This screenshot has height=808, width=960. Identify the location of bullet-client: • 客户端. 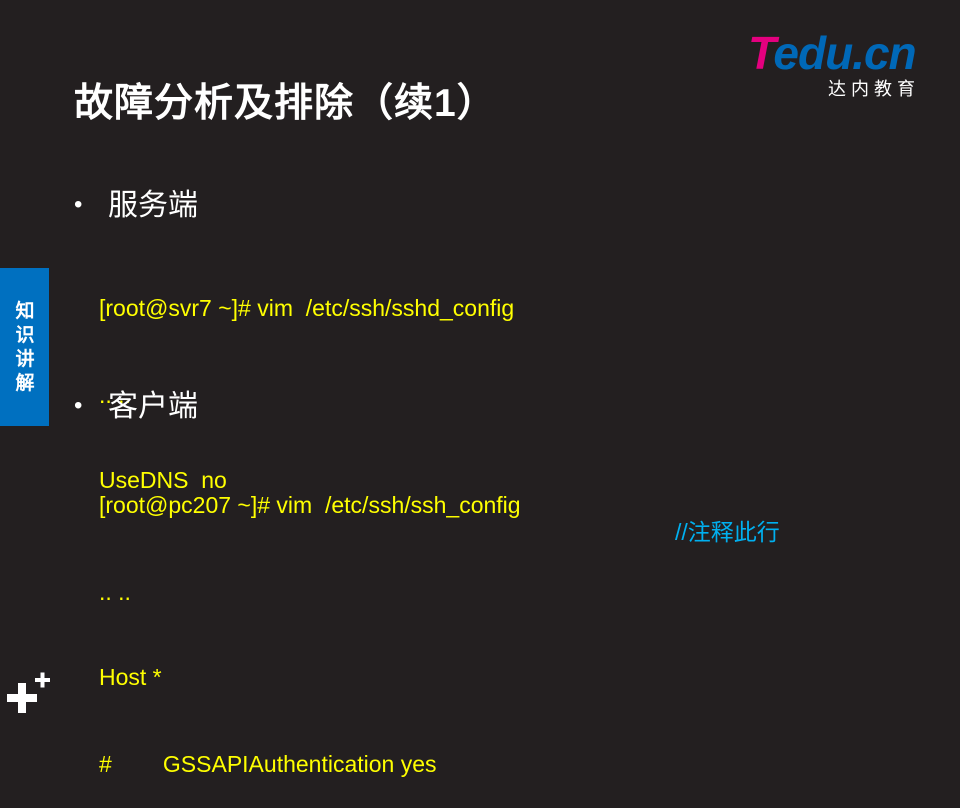
(136, 403).